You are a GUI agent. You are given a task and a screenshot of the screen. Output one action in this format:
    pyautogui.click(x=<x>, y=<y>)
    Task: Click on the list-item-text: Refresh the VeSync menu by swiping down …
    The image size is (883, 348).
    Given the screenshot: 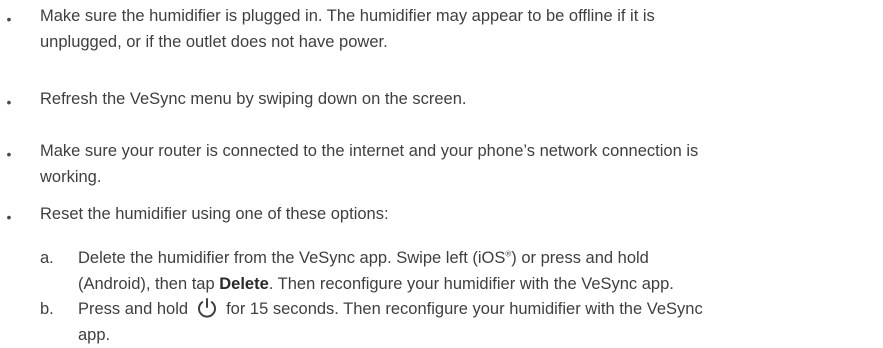 What is the action you would take?
    pyautogui.click(x=440, y=99)
    